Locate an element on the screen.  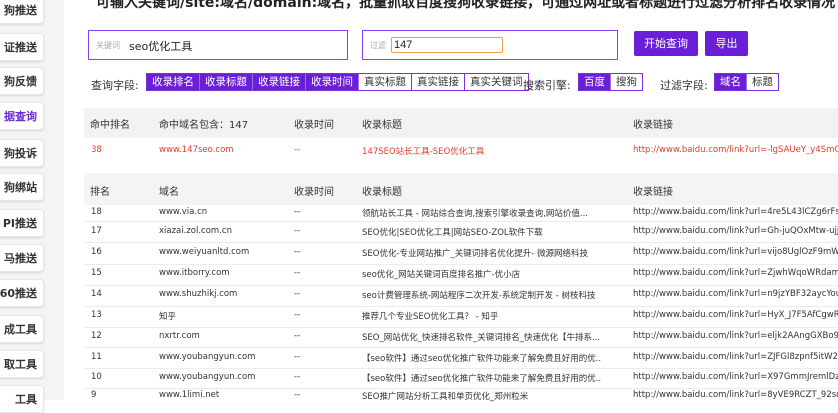
row-title: SEO优化-专业网站推广_关键词排名优化提升- 微源网络科技 is located at coordinates (482, 253).